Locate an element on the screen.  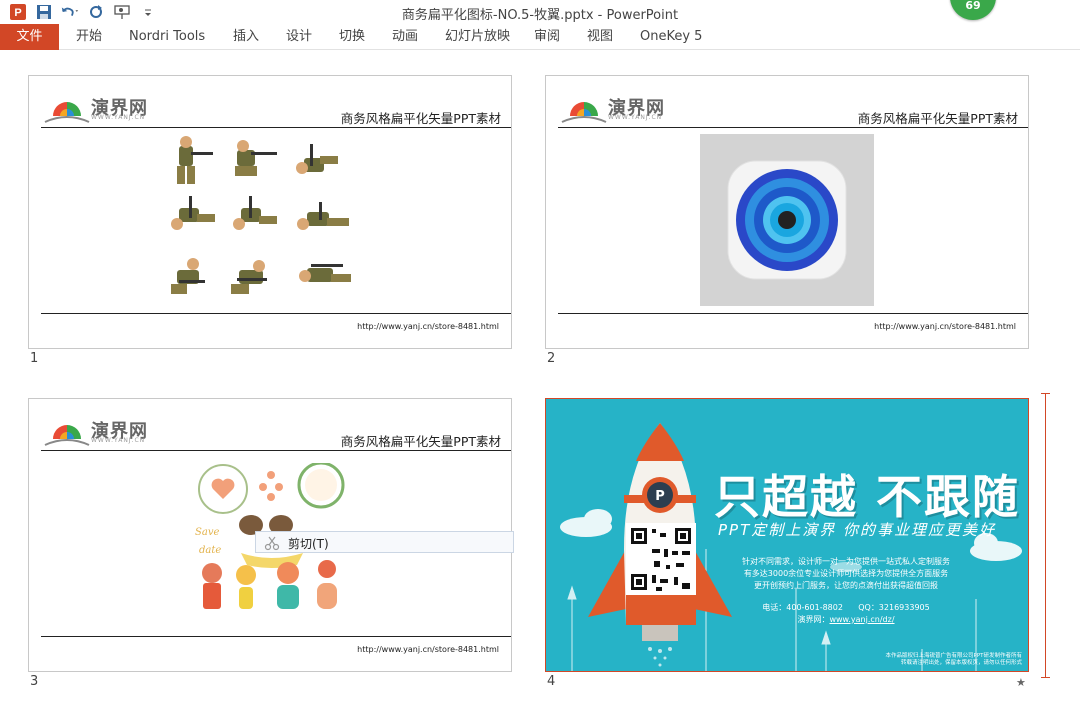
slide4-subheadline: PPT定制上演界 你的事业理应更美好 is located at coordinates (857, 530).